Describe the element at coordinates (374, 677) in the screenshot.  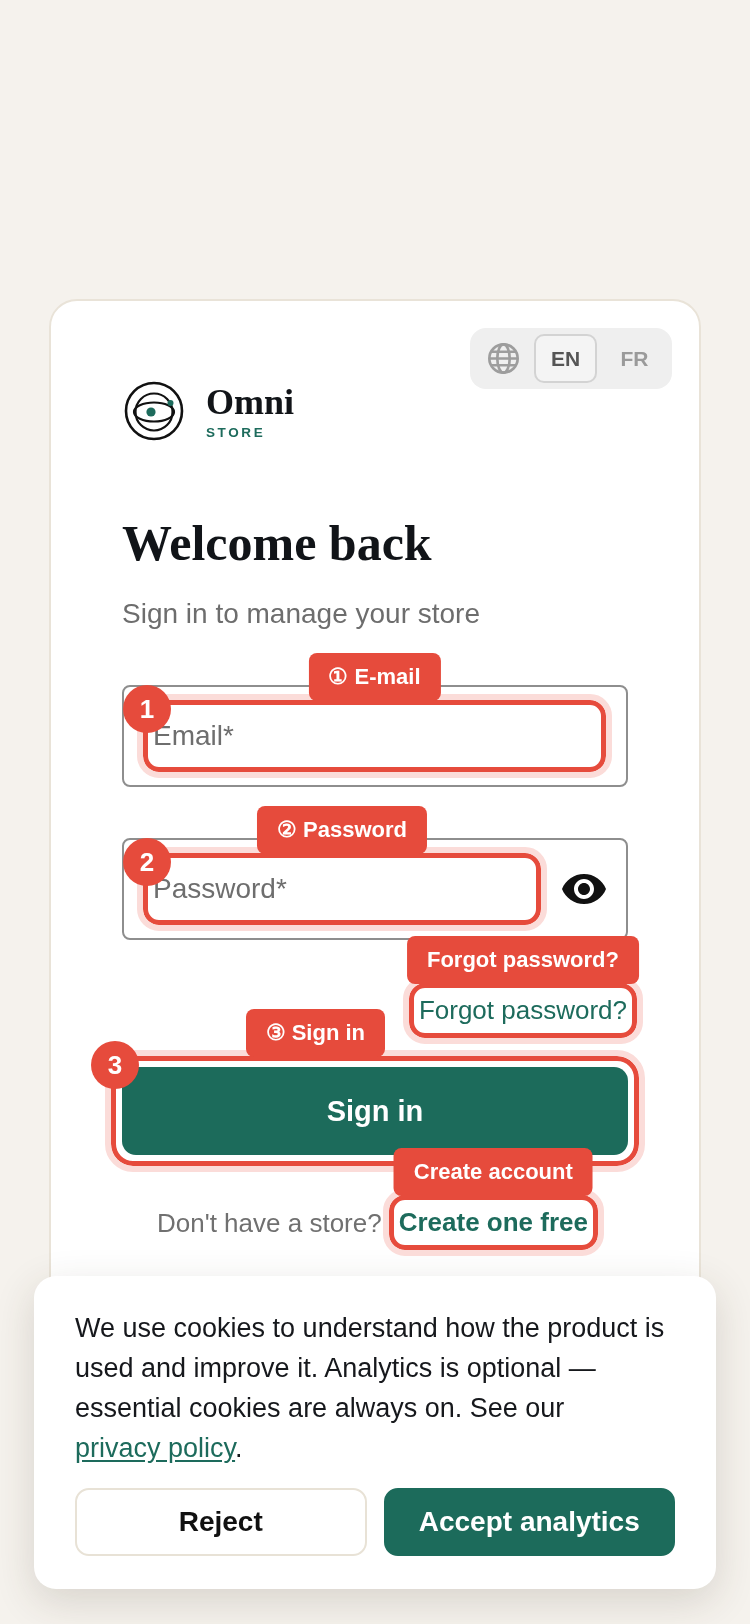
I see `annotation-label: ① E-mail` at that location.